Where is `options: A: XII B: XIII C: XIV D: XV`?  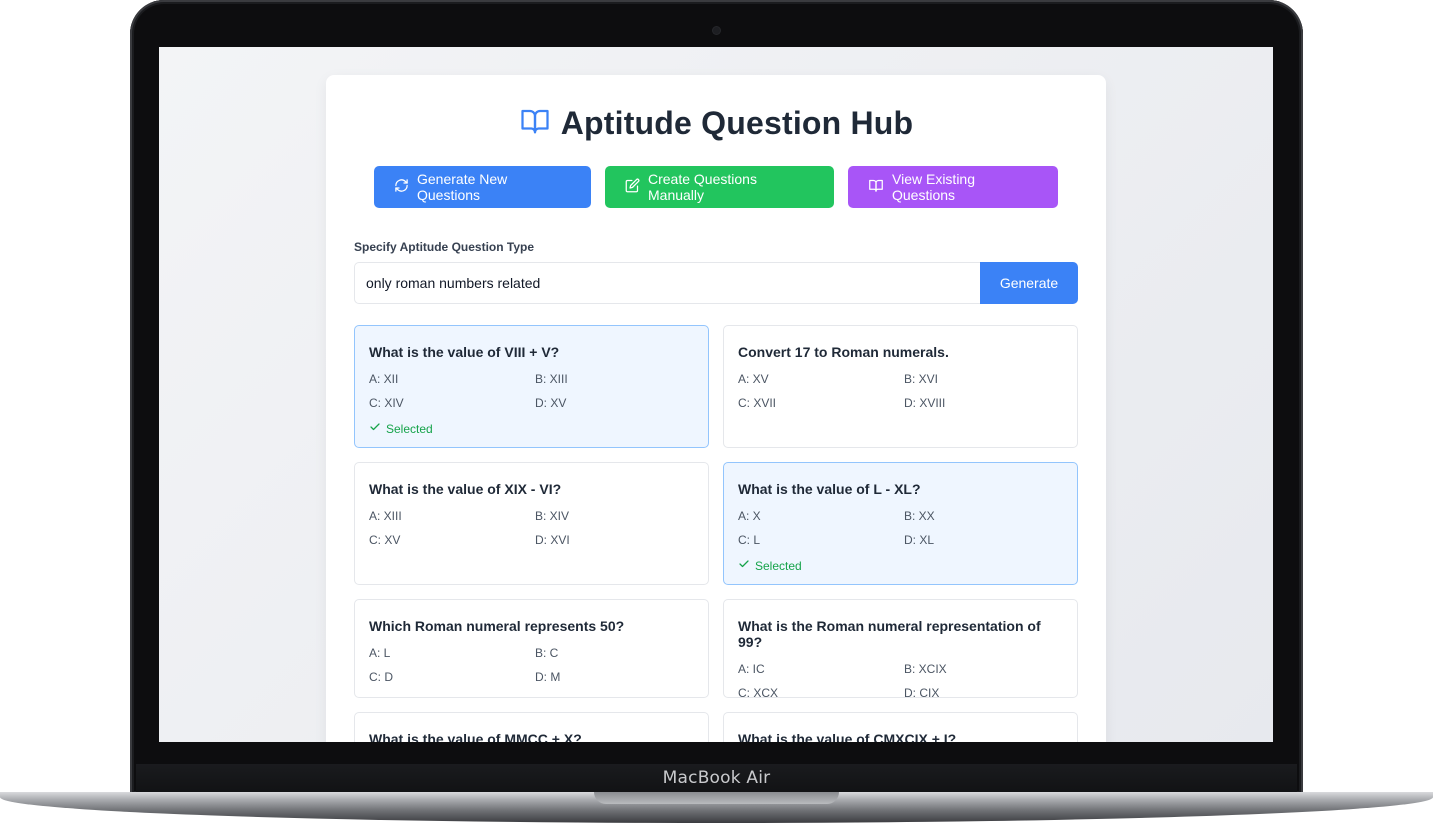 options: A: XII B: XIII C: XIV D: XV is located at coordinates (531, 391).